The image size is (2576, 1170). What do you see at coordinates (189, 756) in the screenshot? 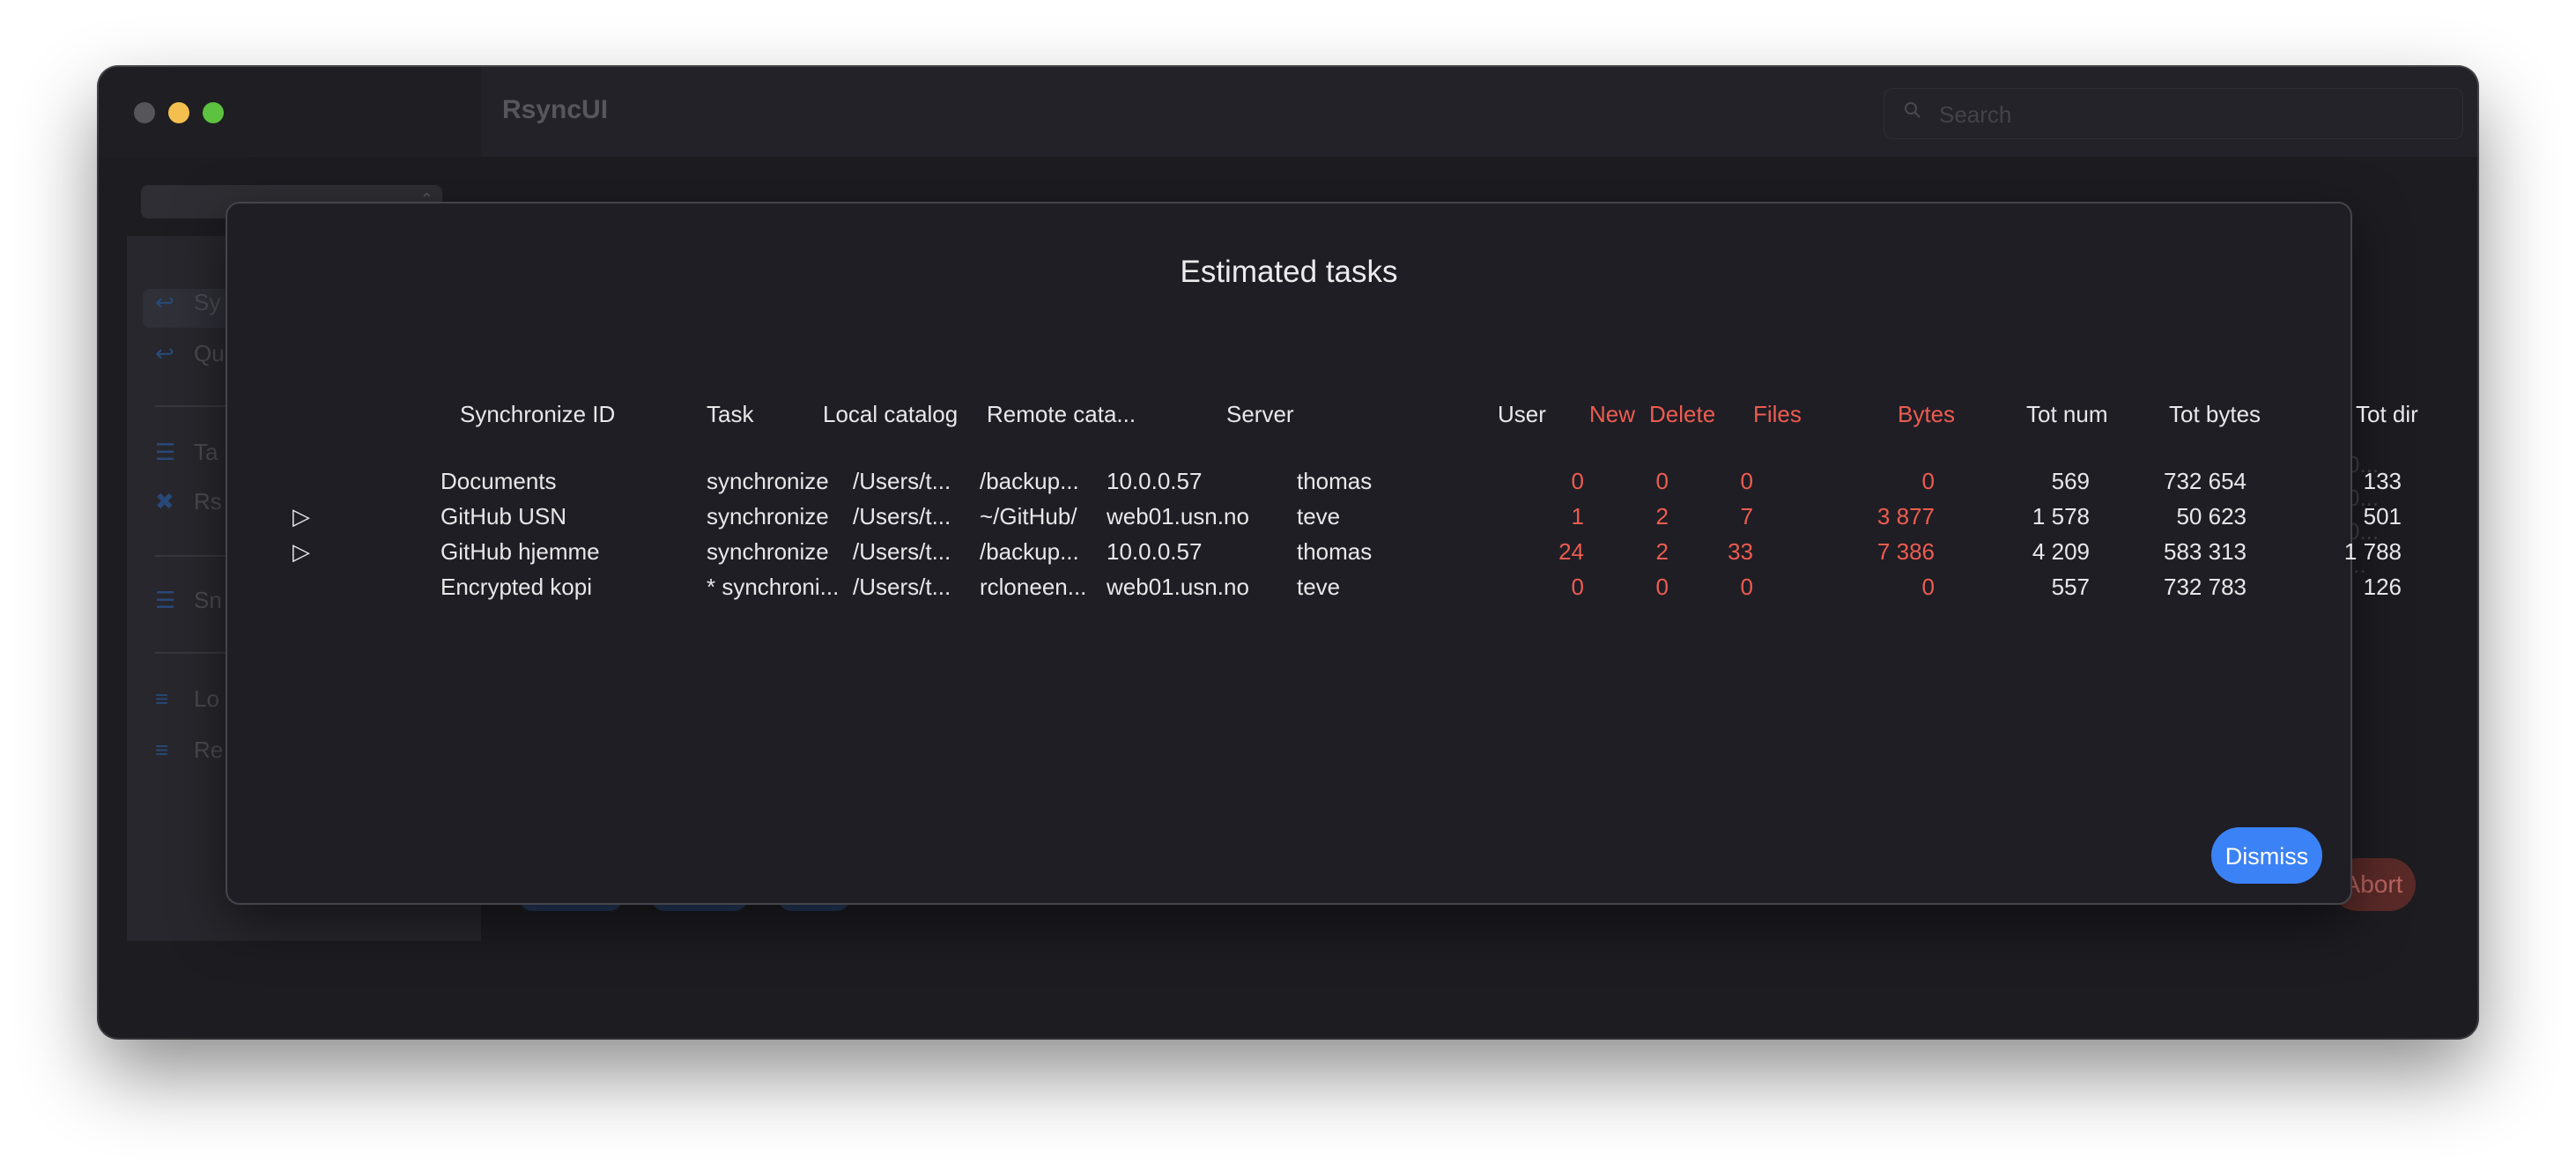
I see `sidebar-item-restore: ≡ Re` at bounding box center [189, 756].